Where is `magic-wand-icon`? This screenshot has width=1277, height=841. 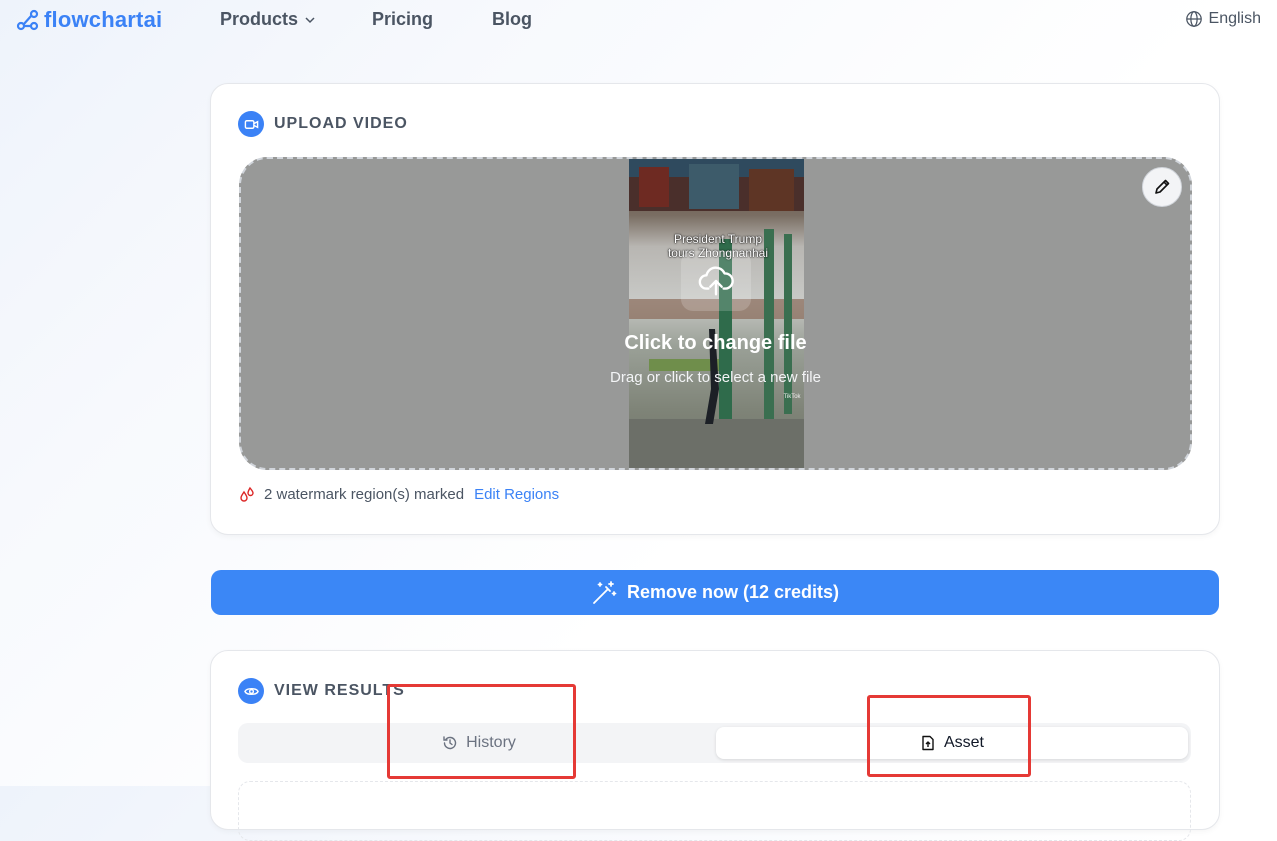 magic-wand-icon is located at coordinates (605, 592).